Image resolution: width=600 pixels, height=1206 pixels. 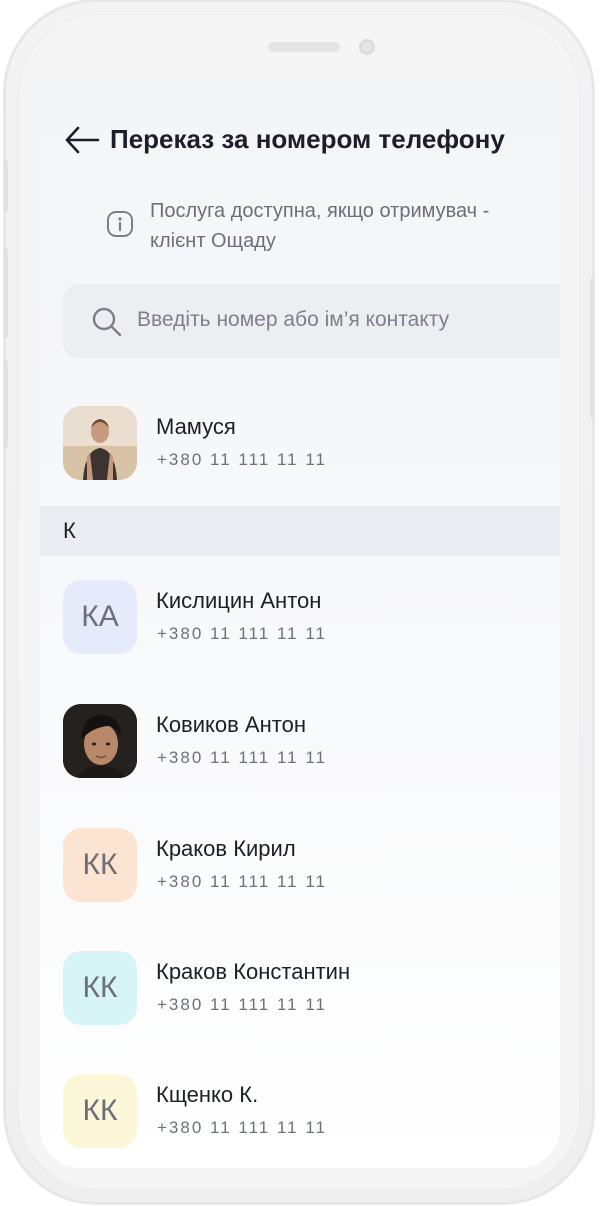 What do you see at coordinates (300, 987) in the screenshot?
I see `contact-item: КК Краков Константин +380 11 111 11 11` at bounding box center [300, 987].